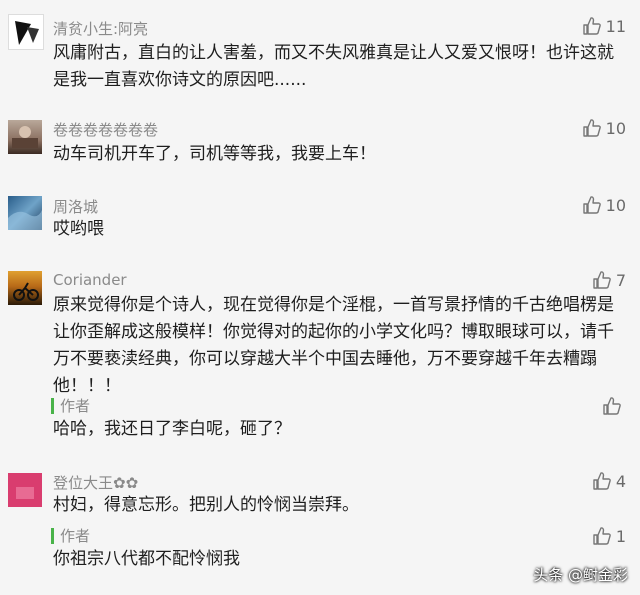 This screenshot has width=640, height=595. What do you see at coordinates (78, 229) in the screenshot?
I see `comment-text: 哎哟喂` at bounding box center [78, 229].